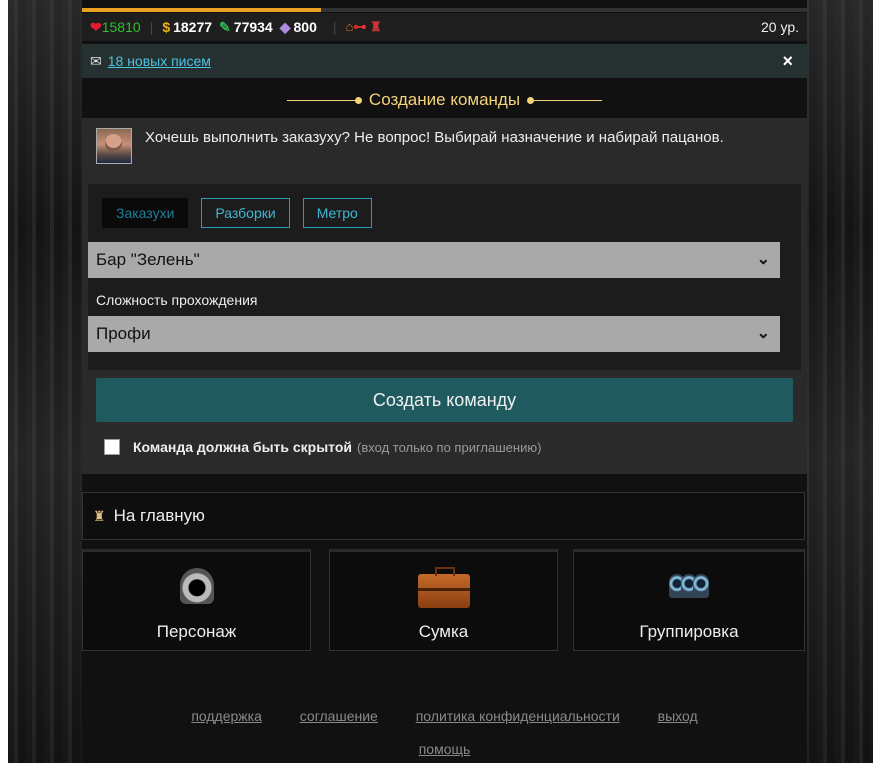 The height and width of the screenshot is (763, 881). What do you see at coordinates (434, 260) in the screenshot?
I see `target-select: Бар "Зелень" ⌄` at bounding box center [434, 260].